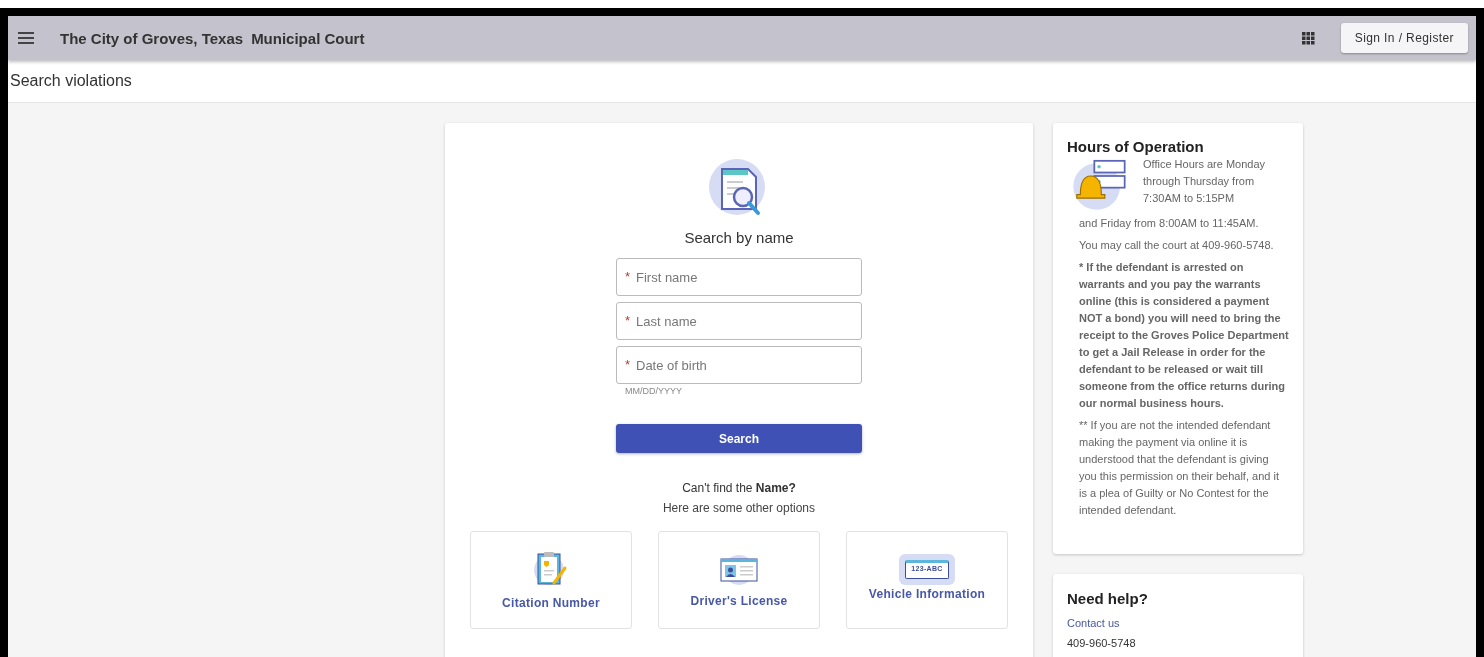 This screenshot has height=657, width=1484. What do you see at coordinates (1169, 223) in the screenshot?
I see `hours-paragraph: and Friday from 8:00AM to 11:45AM.` at bounding box center [1169, 223].